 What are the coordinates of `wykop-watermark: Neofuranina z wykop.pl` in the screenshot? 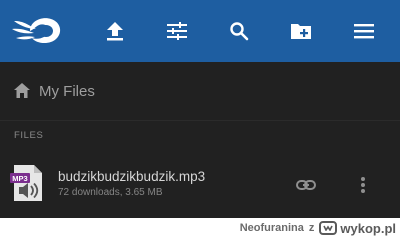 It's located at (318, 228).